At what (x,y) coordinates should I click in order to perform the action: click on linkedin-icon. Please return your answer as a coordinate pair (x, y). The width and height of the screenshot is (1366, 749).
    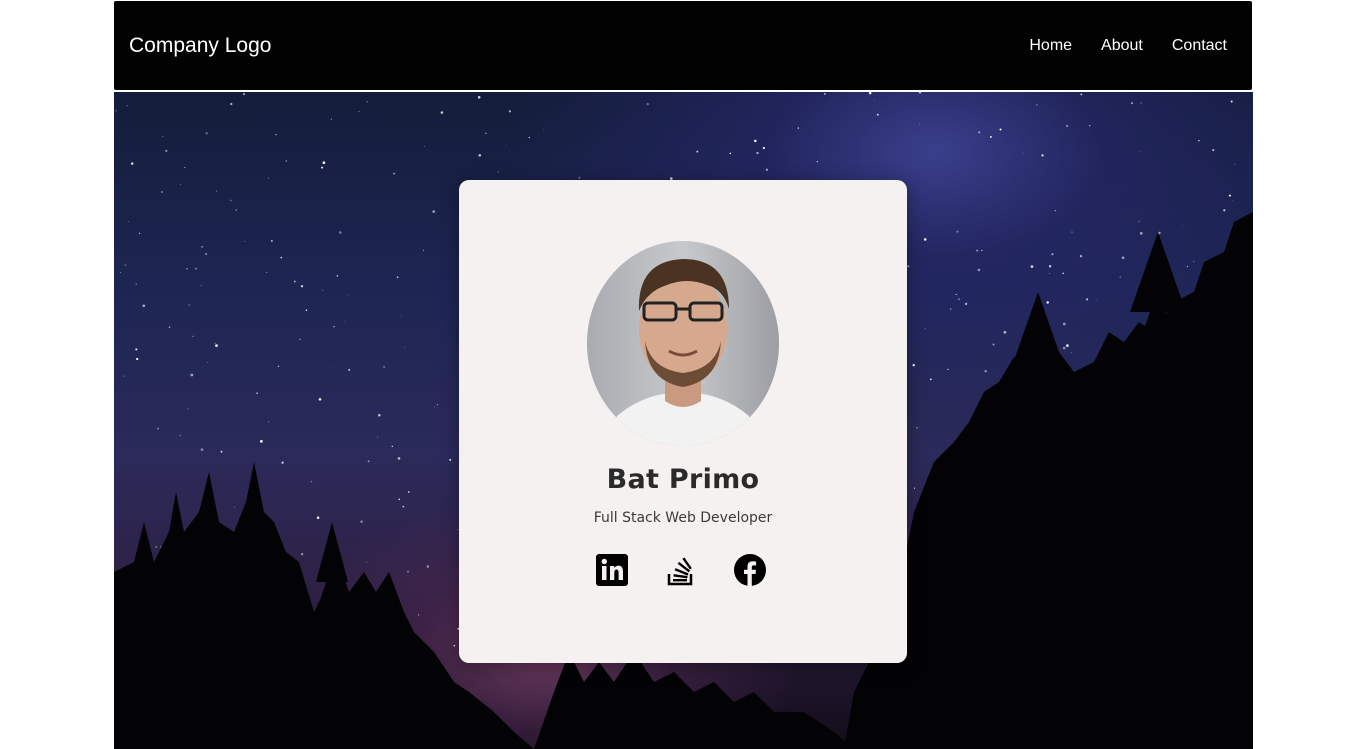
    Looking at the image, I should click on (612, 570).